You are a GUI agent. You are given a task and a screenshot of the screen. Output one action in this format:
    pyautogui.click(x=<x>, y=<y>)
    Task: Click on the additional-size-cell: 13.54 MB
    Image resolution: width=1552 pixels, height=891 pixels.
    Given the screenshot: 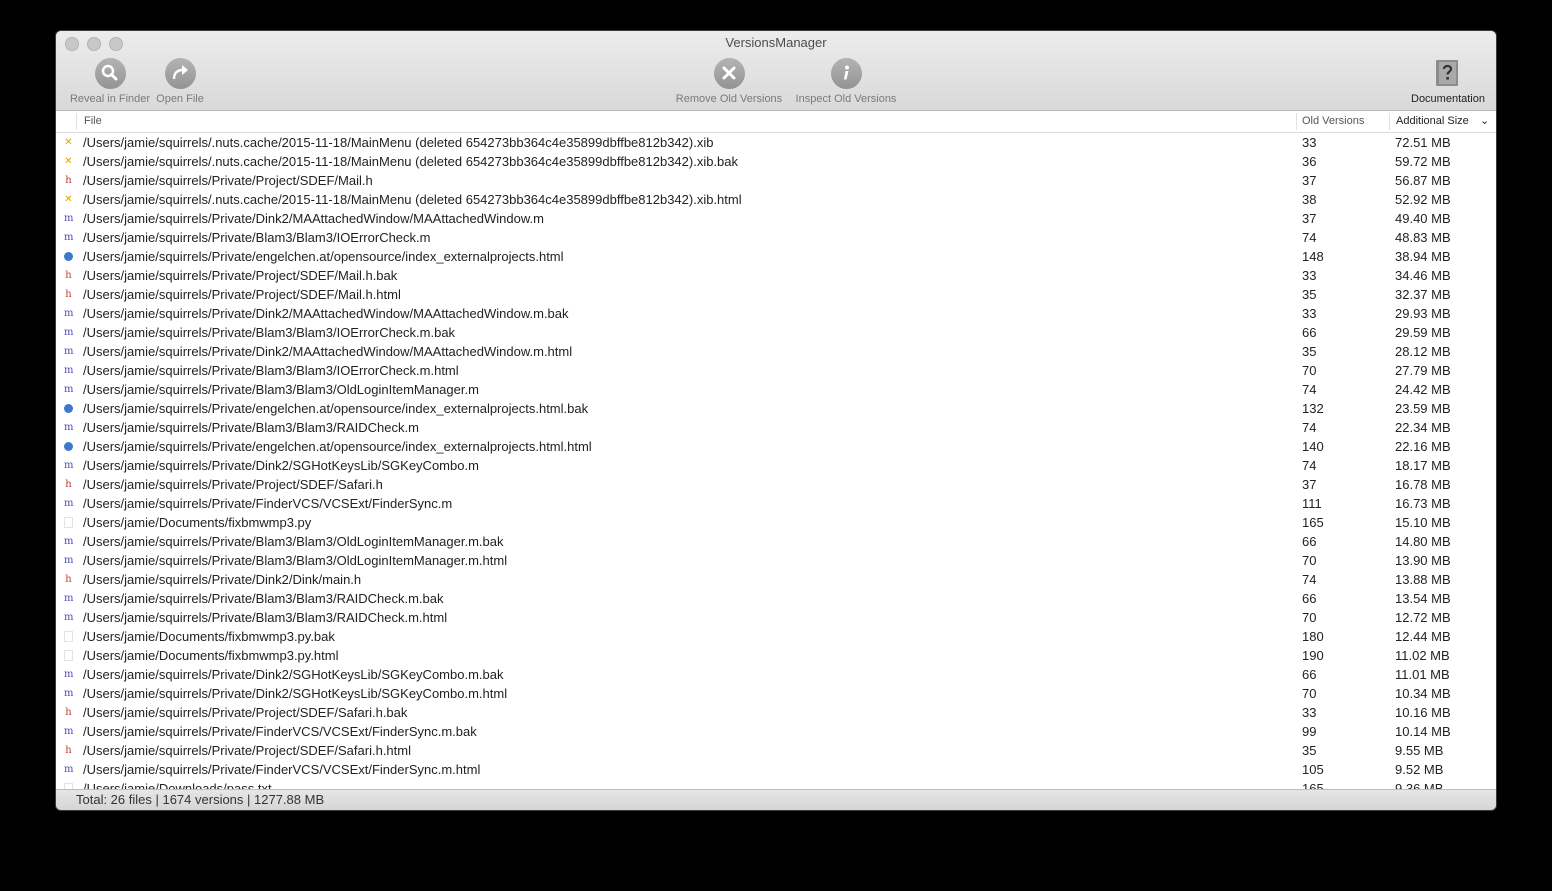 What is the action you would take?
    pyautogui.click(x=1423, y=598)
    